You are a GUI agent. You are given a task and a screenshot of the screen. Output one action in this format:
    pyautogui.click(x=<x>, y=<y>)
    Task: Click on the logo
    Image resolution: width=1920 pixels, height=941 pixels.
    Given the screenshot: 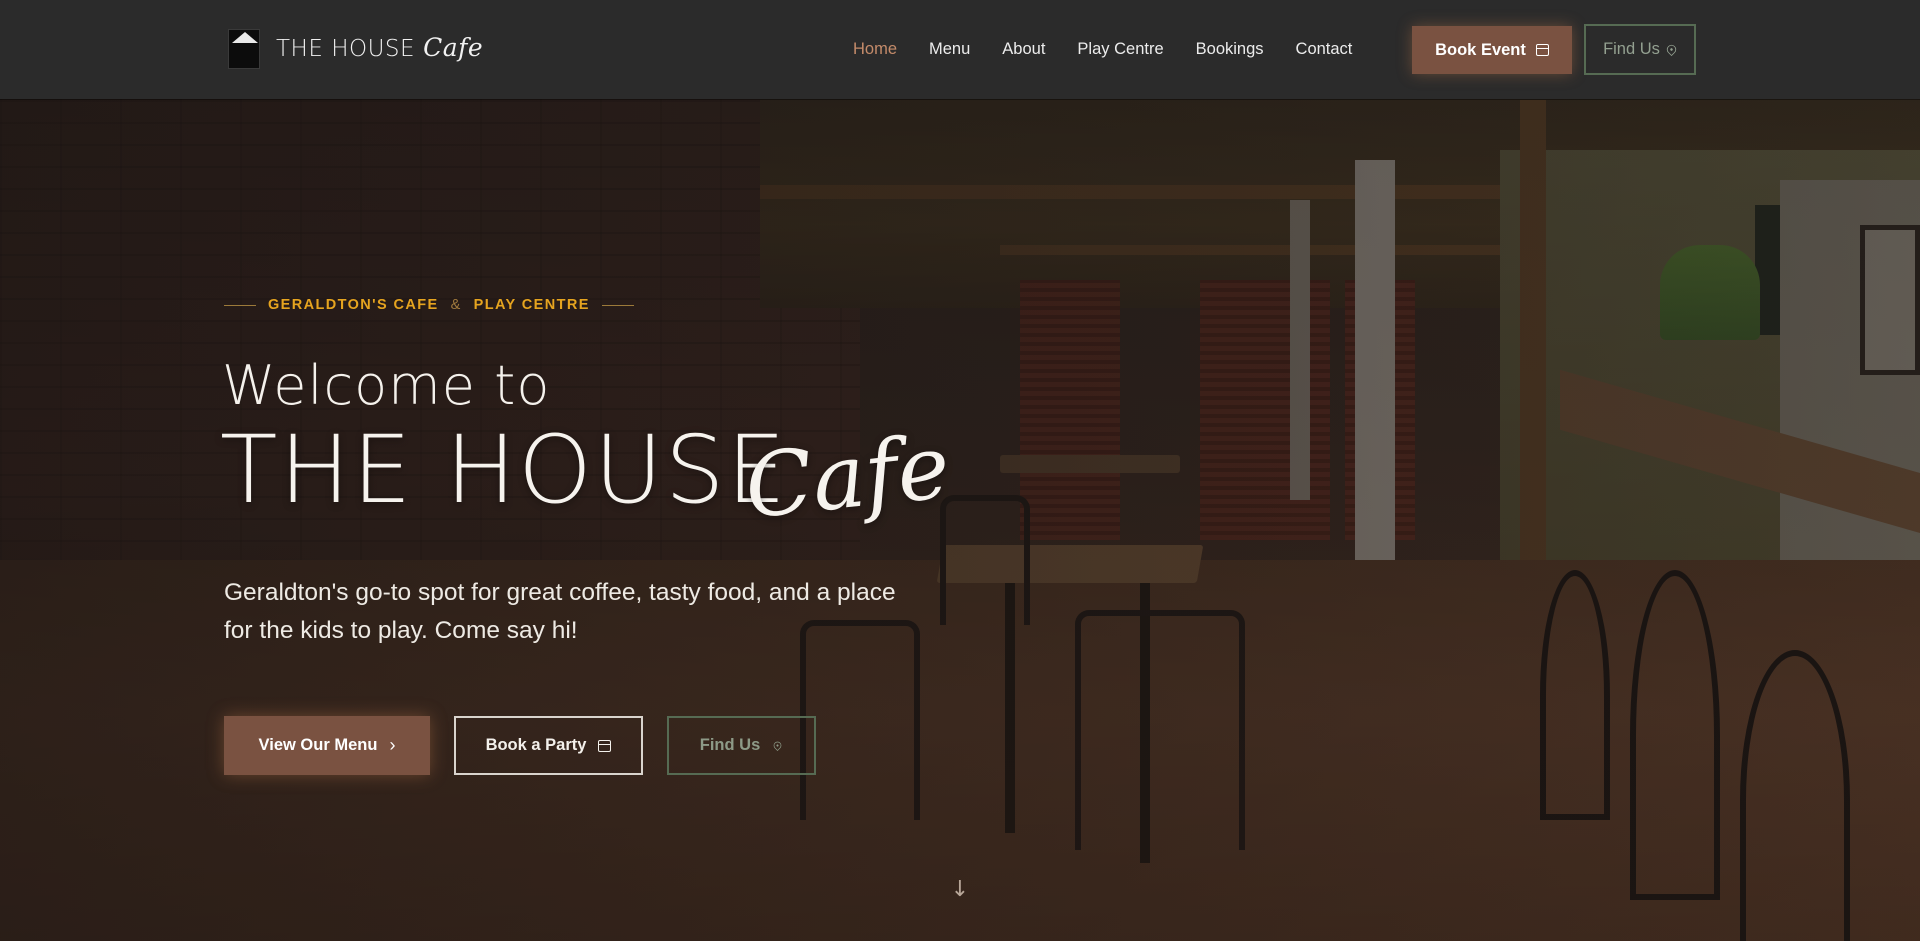 What is the action you would take?
    pyautogui.click(x=244, y=49)
    